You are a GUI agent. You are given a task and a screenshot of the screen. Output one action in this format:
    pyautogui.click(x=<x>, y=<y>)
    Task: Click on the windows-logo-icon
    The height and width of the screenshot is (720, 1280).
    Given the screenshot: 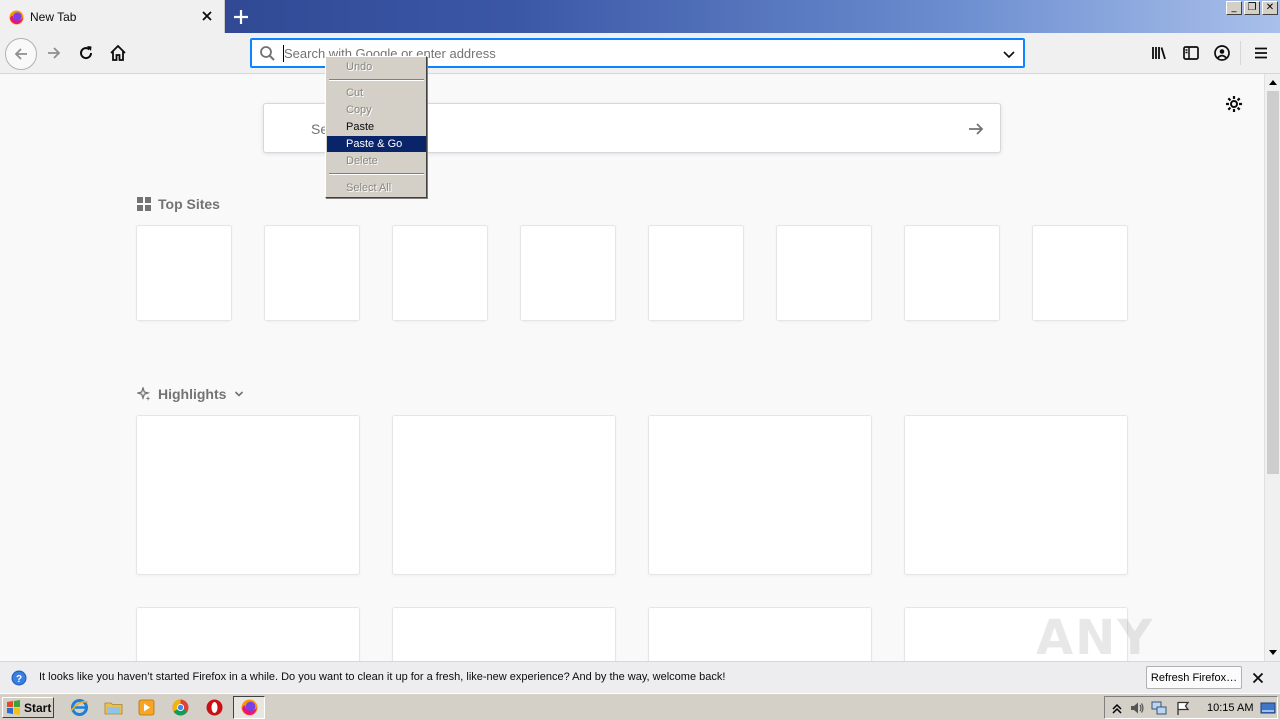 What is the action you would take?
    pyautogui.click(x=13, y=707)
    